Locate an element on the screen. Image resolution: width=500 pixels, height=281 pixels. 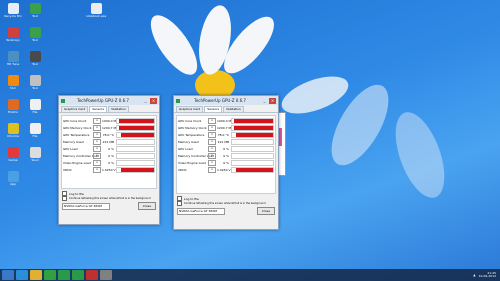
sensor-value: 78.0 °C is located at coordinates (223, 134).